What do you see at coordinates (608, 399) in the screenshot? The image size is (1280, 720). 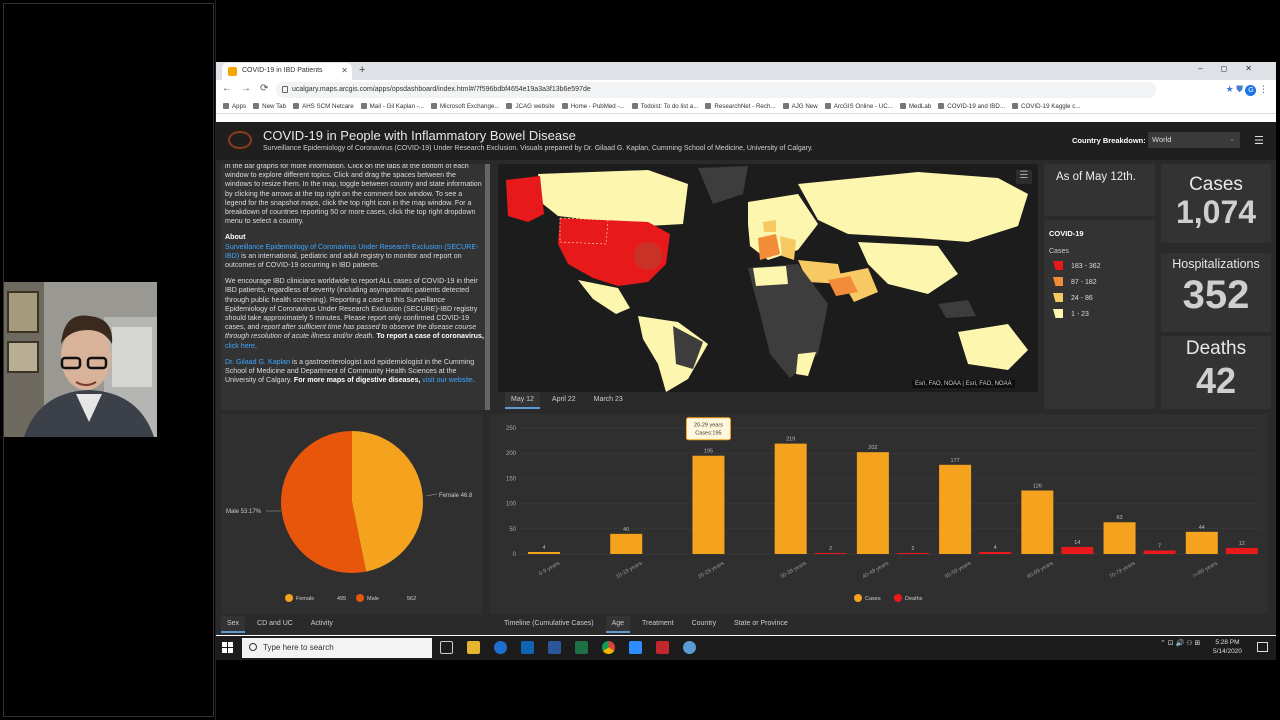 I see `tab-march-23: March 23` at bounding box center [608, 399].